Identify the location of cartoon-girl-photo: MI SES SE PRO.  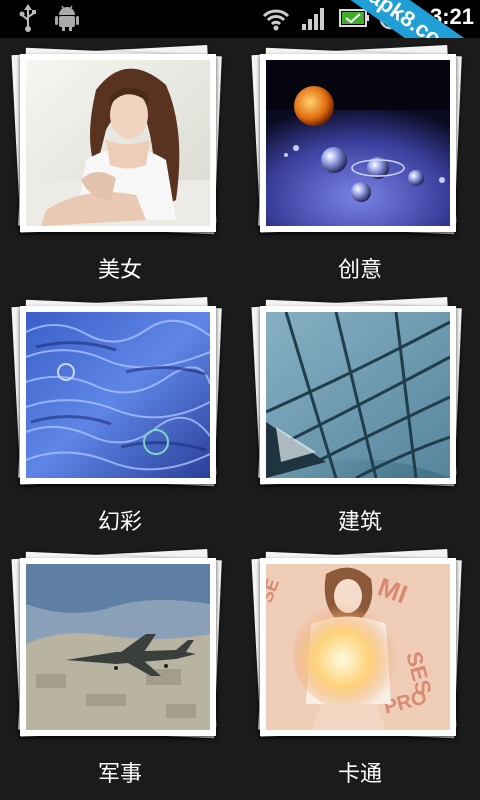
(358, 647).